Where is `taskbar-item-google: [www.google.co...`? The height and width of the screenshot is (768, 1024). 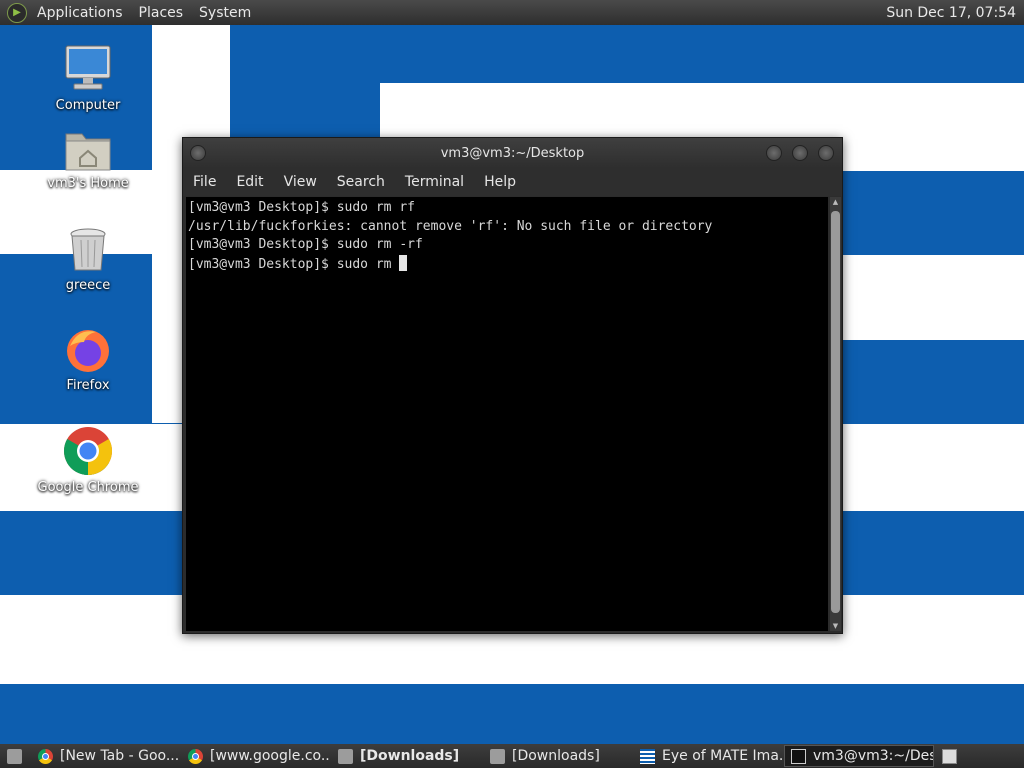 taskbar-item-google: [www.google.co... is located at coordinates (256, 756).